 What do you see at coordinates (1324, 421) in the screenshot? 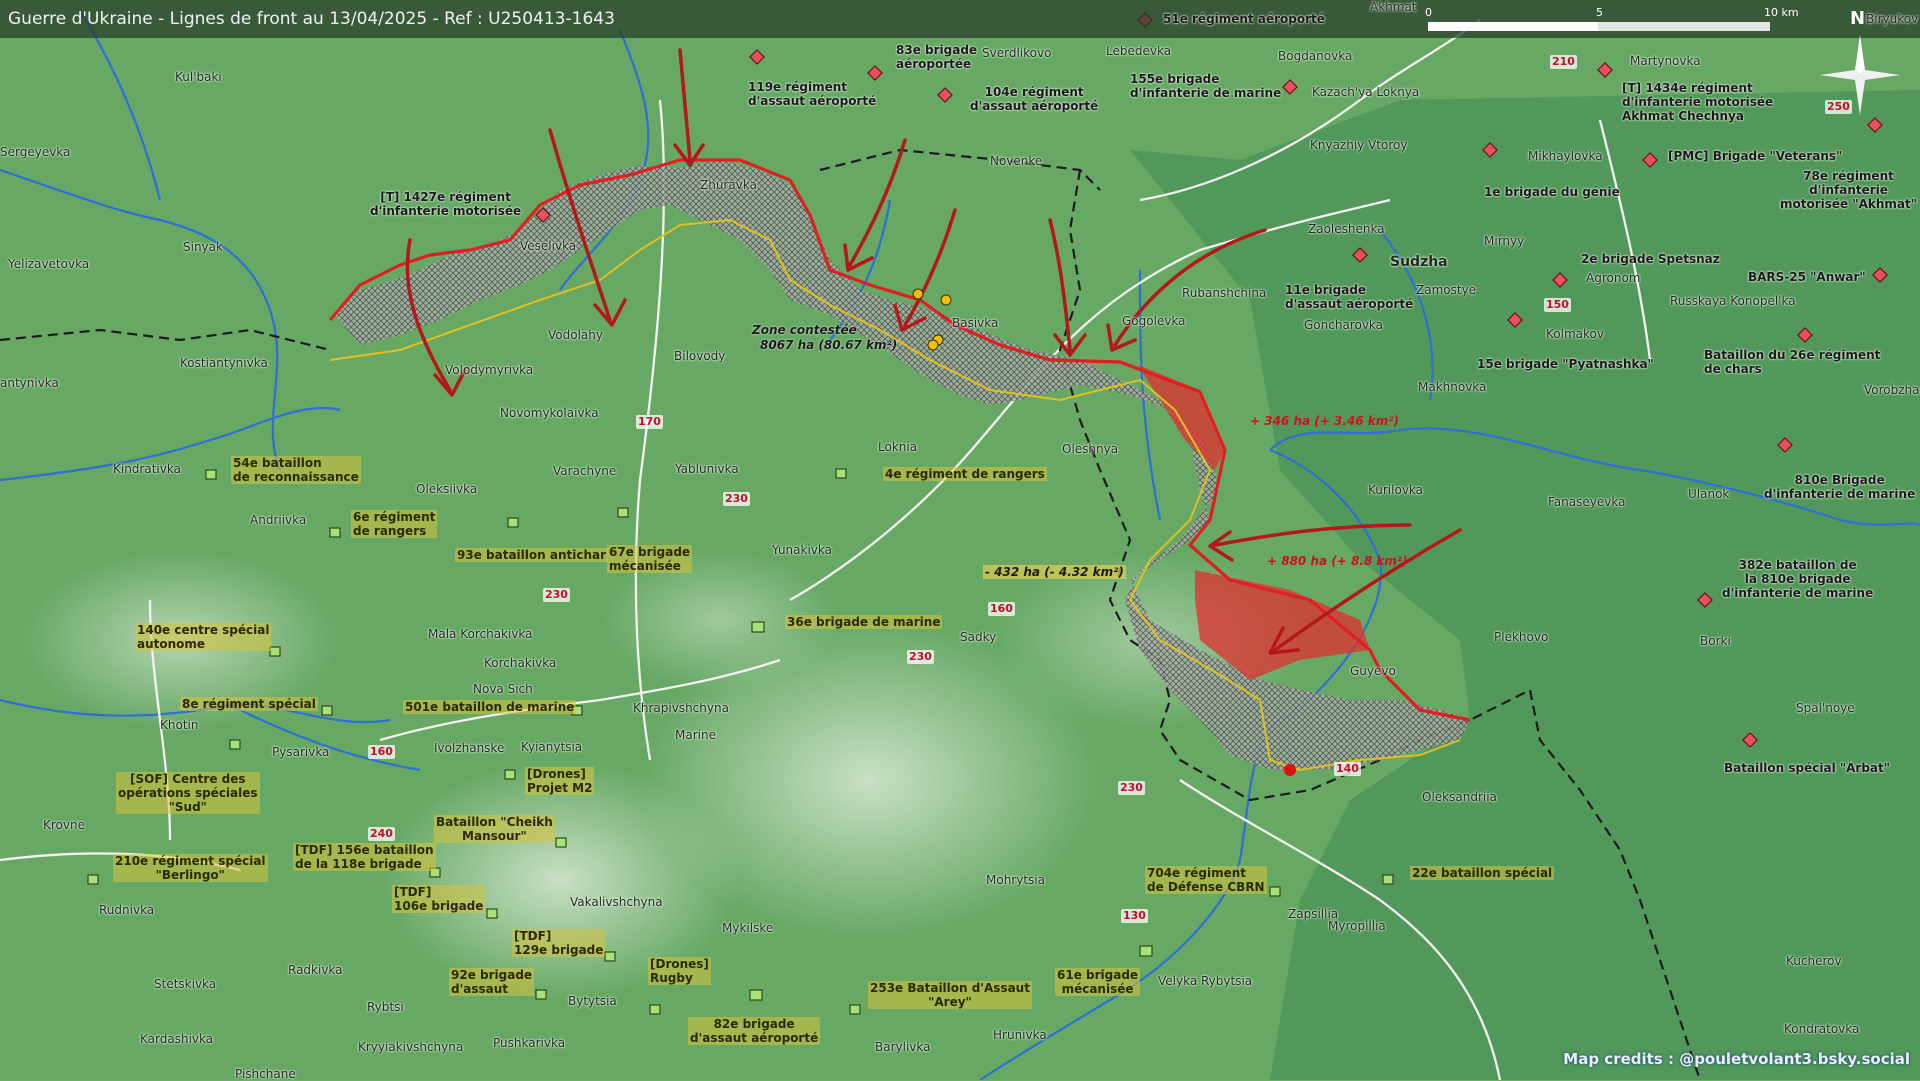
I see `gain-label-1: + 346 ha (+ 3.46 km²)` at bounding box center [1324, 421].